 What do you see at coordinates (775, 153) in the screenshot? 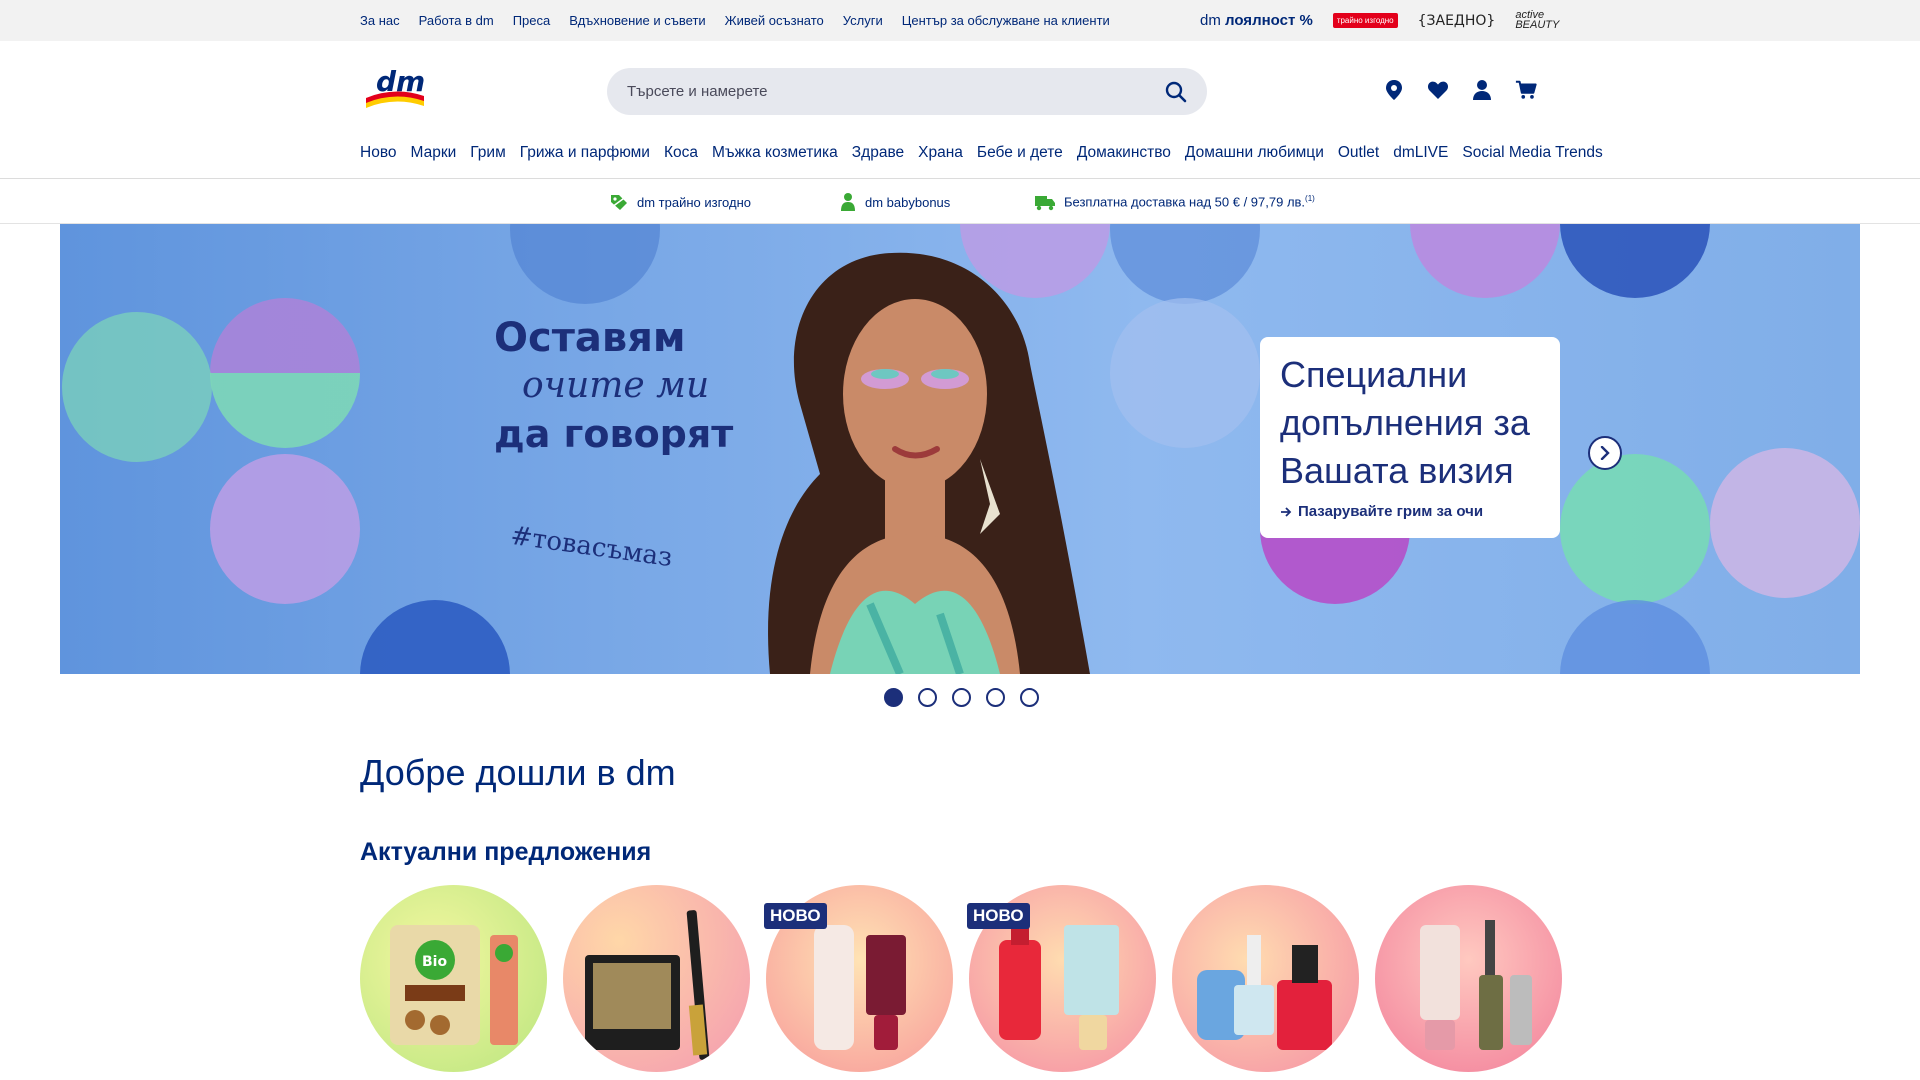
I see `nav-item-men: Мъжка козметика` at bounding box center [775, 153].